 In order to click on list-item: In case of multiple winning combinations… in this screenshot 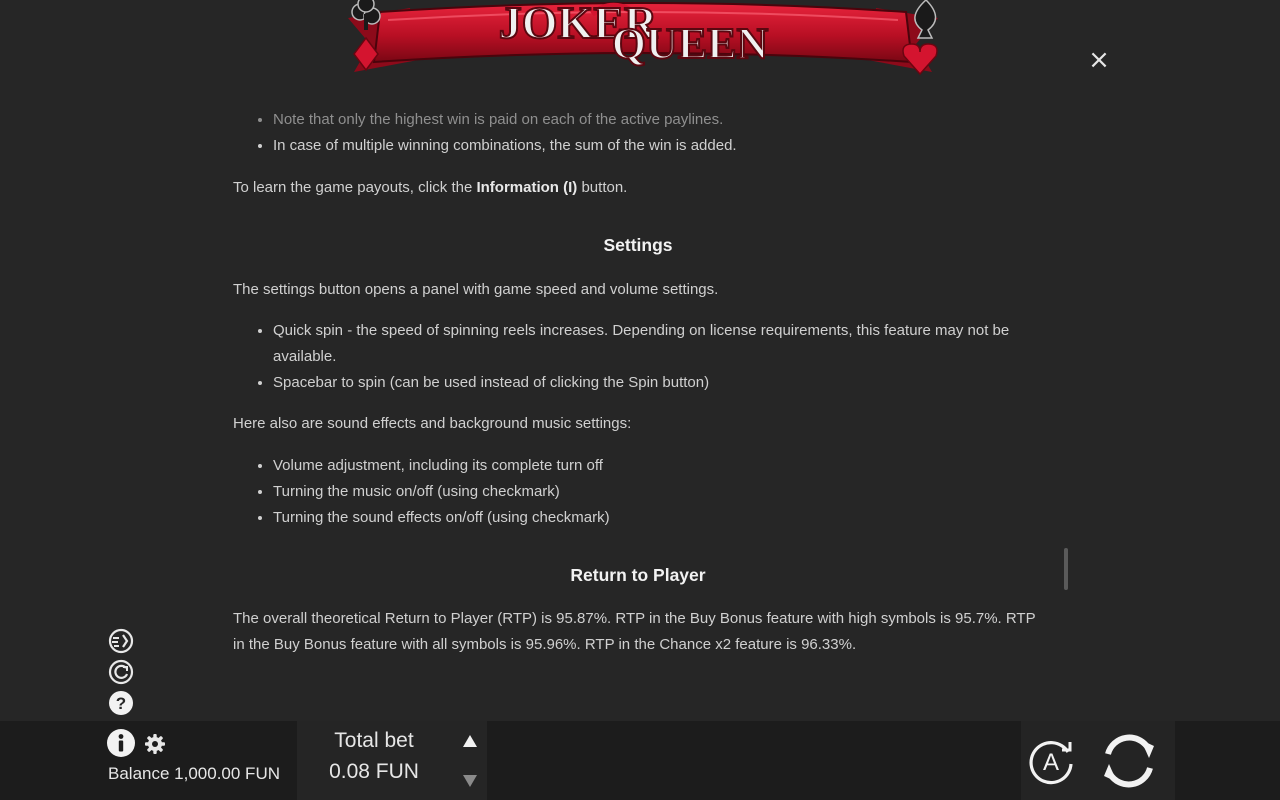, I will do `click(658, 146)`.